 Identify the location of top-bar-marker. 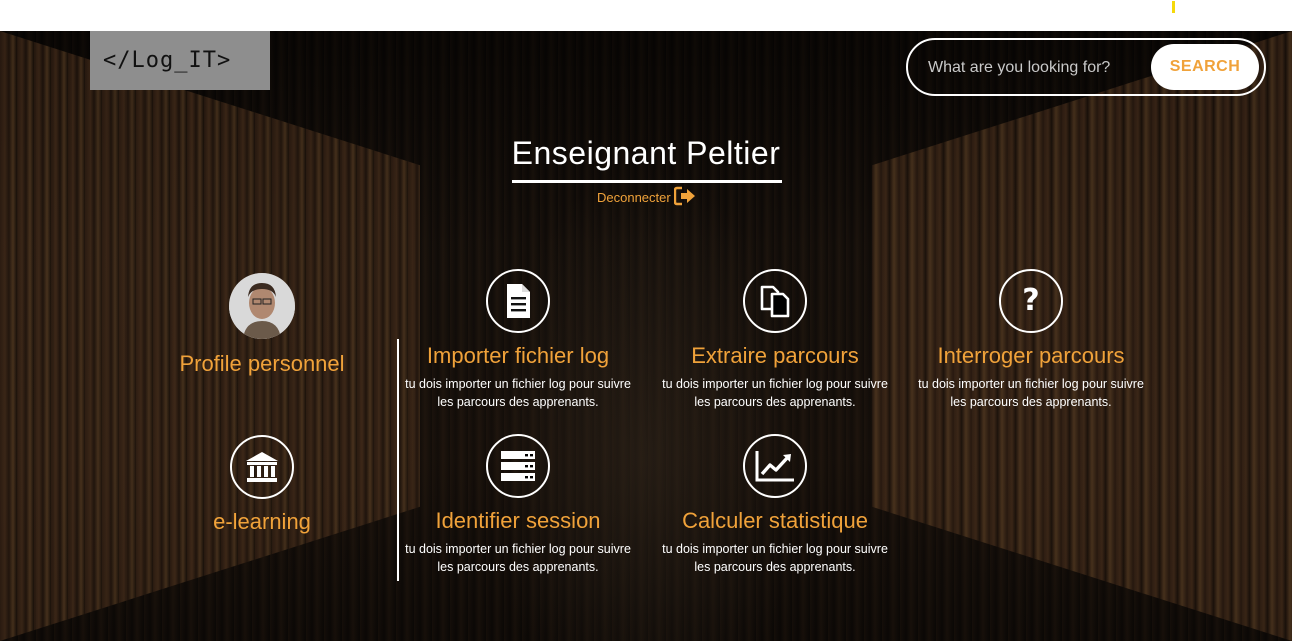
(1173, 7).